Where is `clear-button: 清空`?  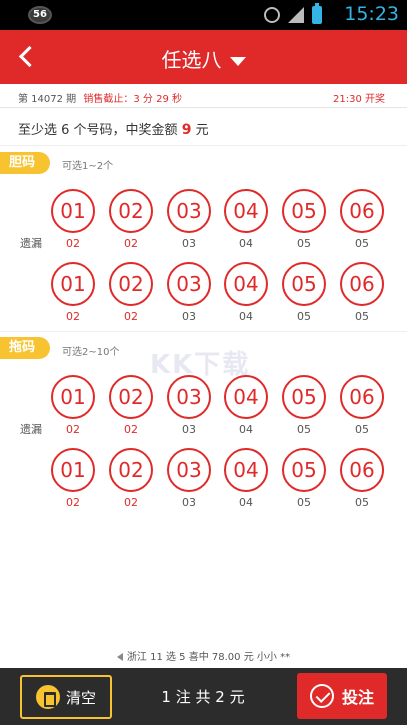 clear-button: 清空 is located at coordinates (66, 697).